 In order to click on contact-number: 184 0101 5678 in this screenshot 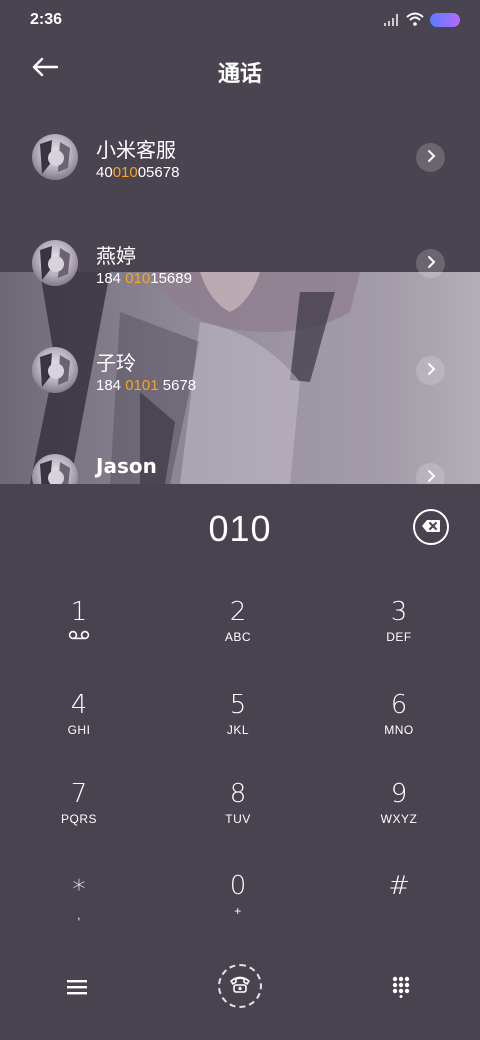, I will do `click(146, 385)`.